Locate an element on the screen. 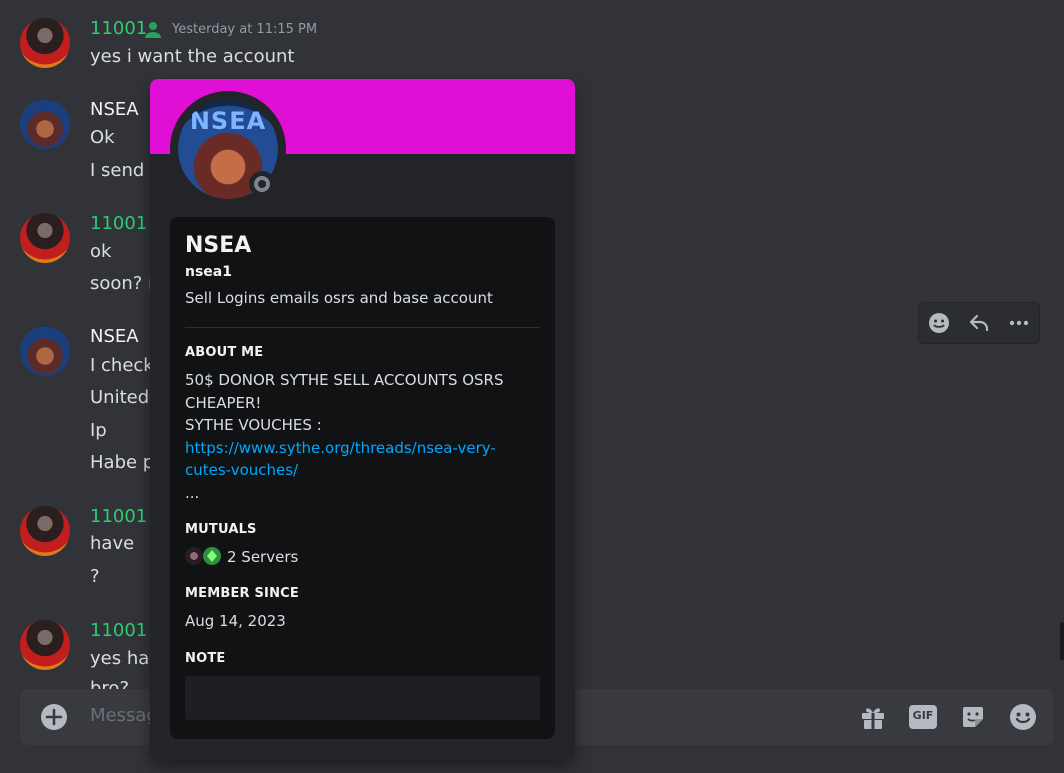 The width and height of the screenshot is (1064, 773). mutual-servers: 2 Servers is located at coordinates (327, 557).